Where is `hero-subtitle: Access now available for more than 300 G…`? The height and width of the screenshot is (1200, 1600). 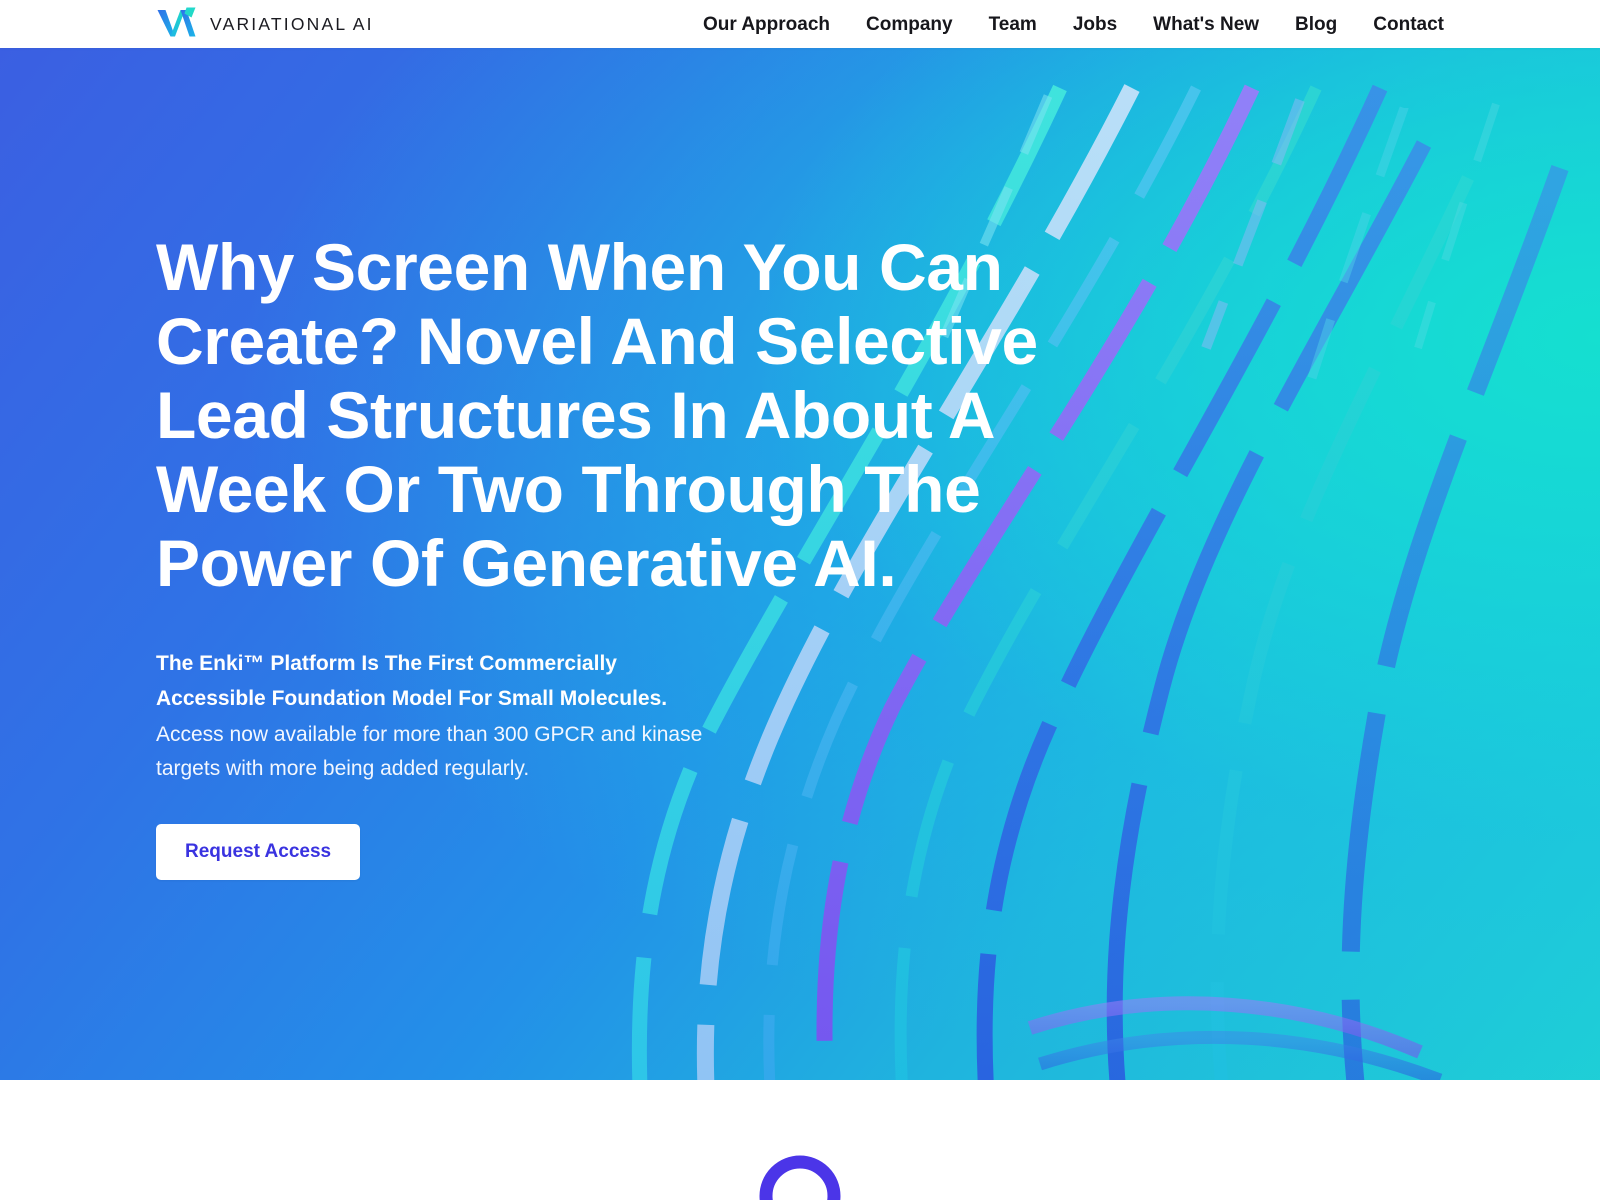
hero-subtitle: Access now available for more than 300 G… is located at coordinates (429, 751).